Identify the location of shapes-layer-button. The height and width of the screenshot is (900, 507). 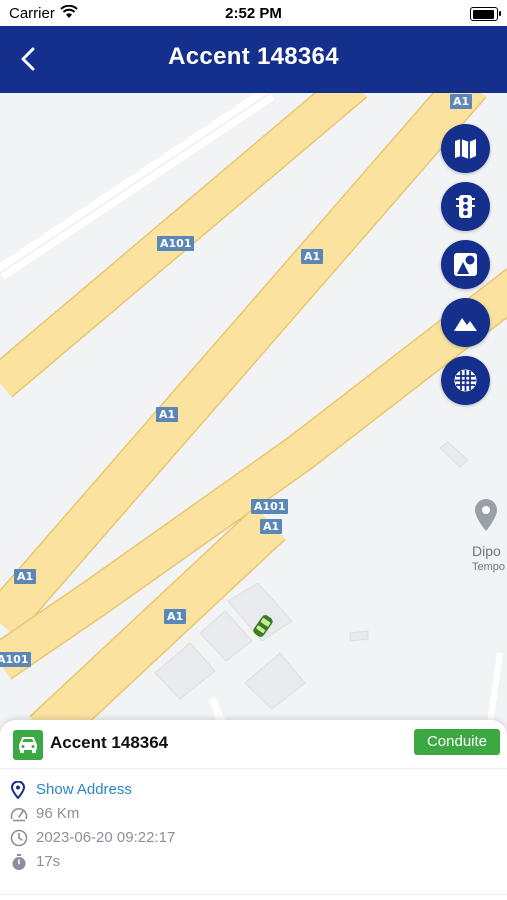
(465, 264).